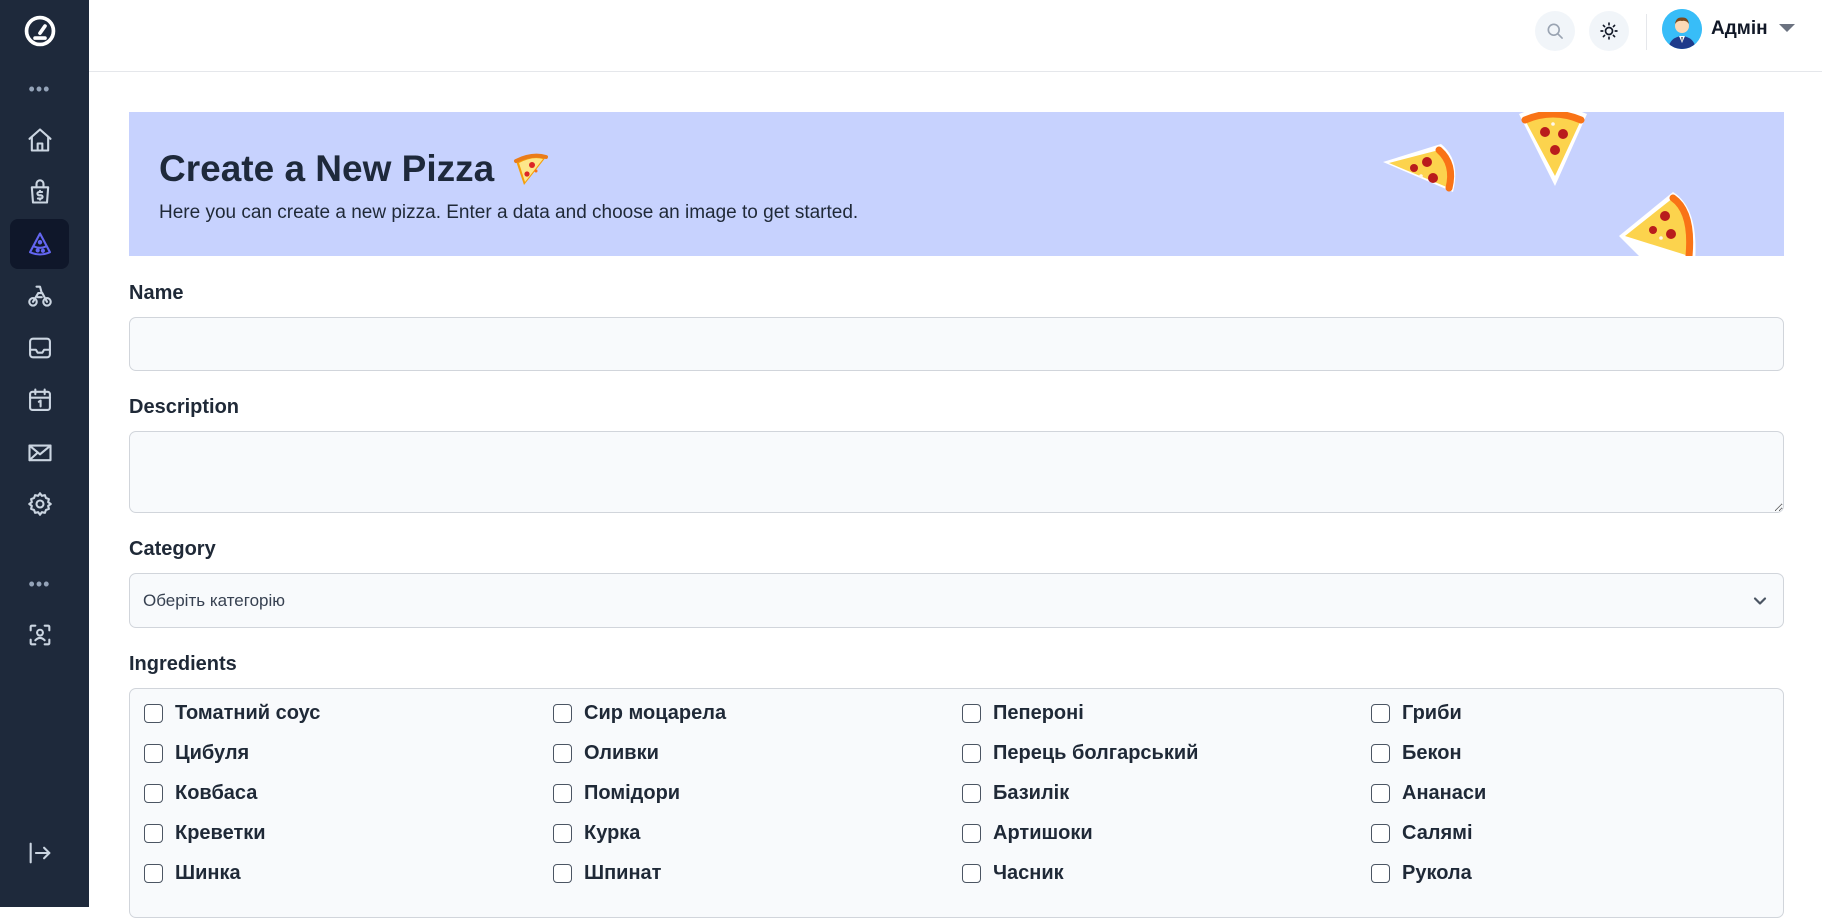 Image resolution: width=1822 pixels, height=918 pixels. I want to click on ingredient-label: Сир моцарела, so click(655, 713).